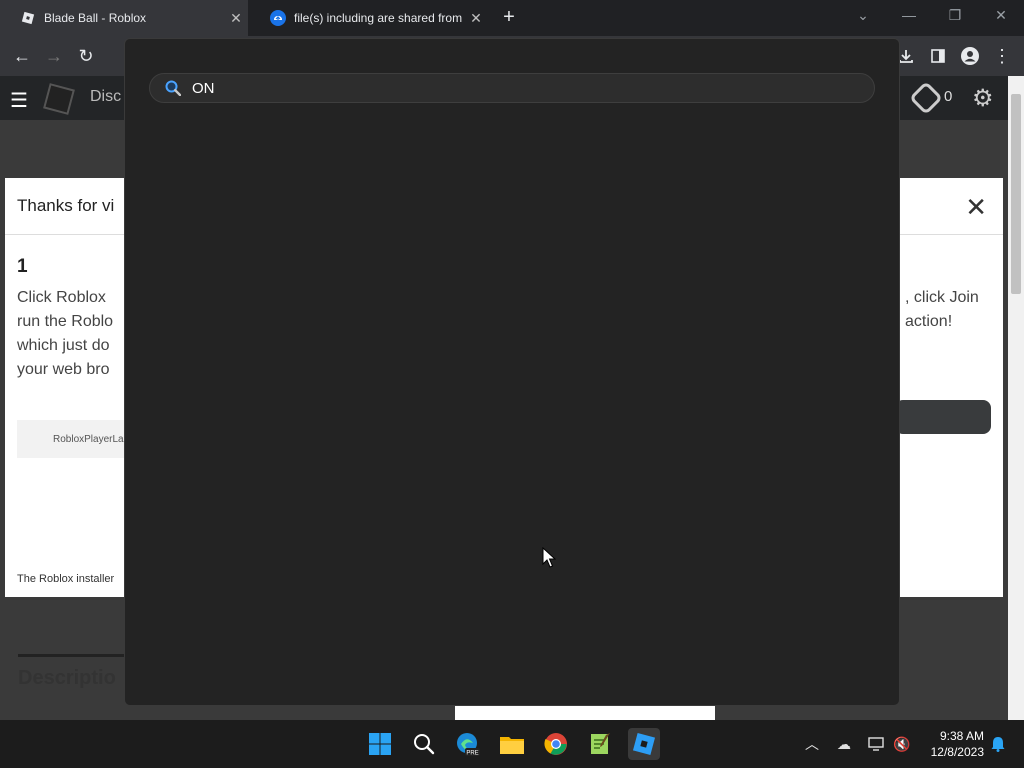  I want to click on description-heading: Descriptio, so click(73, 672).